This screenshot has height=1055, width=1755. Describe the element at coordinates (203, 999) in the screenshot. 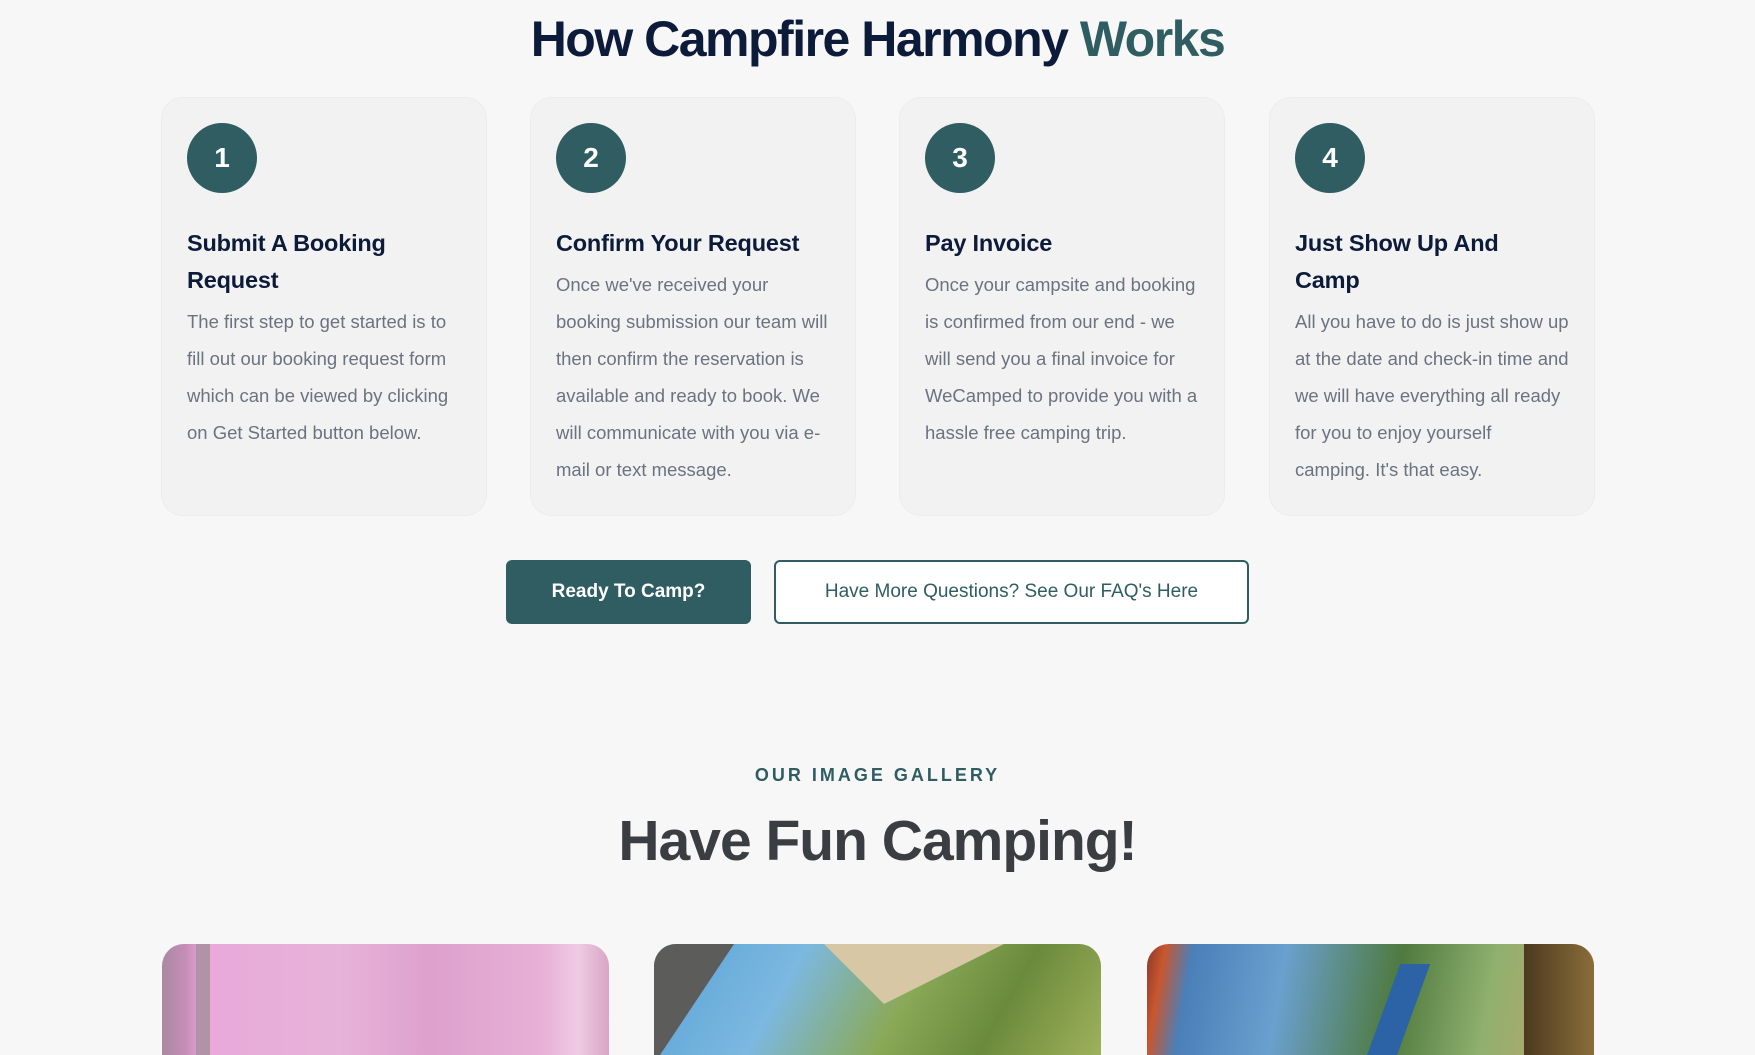

I see `tent-pole` at that location.